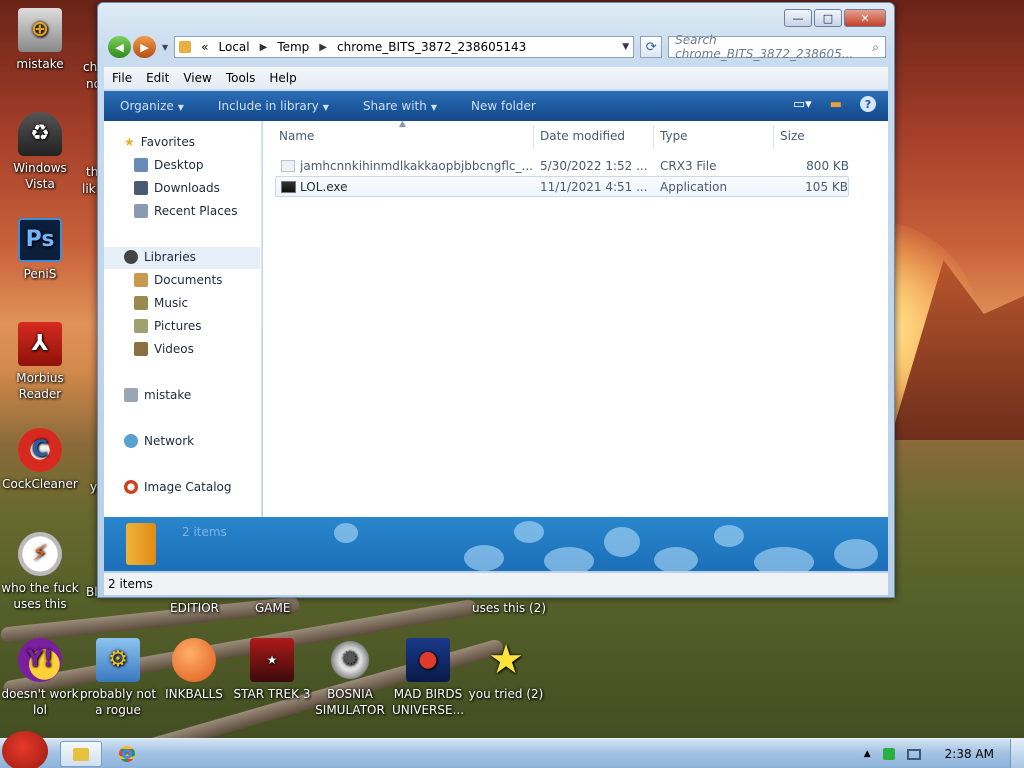  Describe the element at coordinates (40, 660) in the screenshot. I see `yahoo-messenger-icon: Y!` at that location.